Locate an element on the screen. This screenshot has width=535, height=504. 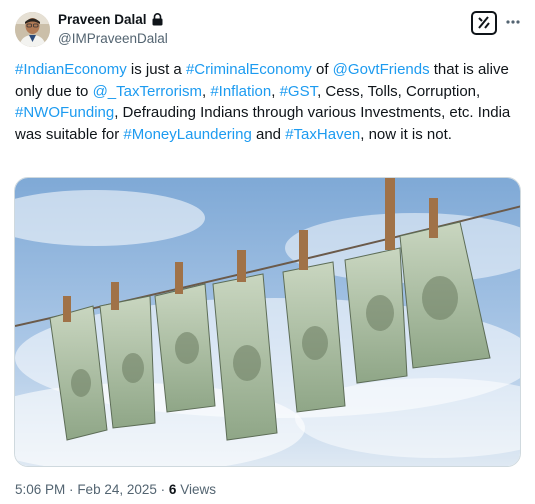
author-block: Praveen Dalal @IMPraveenDalal is located at coordinates (113, 28).